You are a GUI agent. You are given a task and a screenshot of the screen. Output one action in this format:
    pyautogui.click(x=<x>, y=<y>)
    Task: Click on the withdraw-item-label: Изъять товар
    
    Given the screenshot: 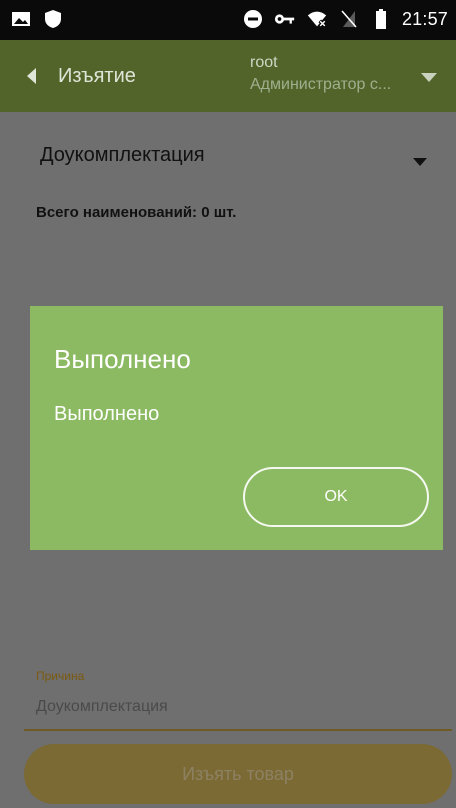 What is the action you would take?
    pyautogui.click(x=238, y=773)
    